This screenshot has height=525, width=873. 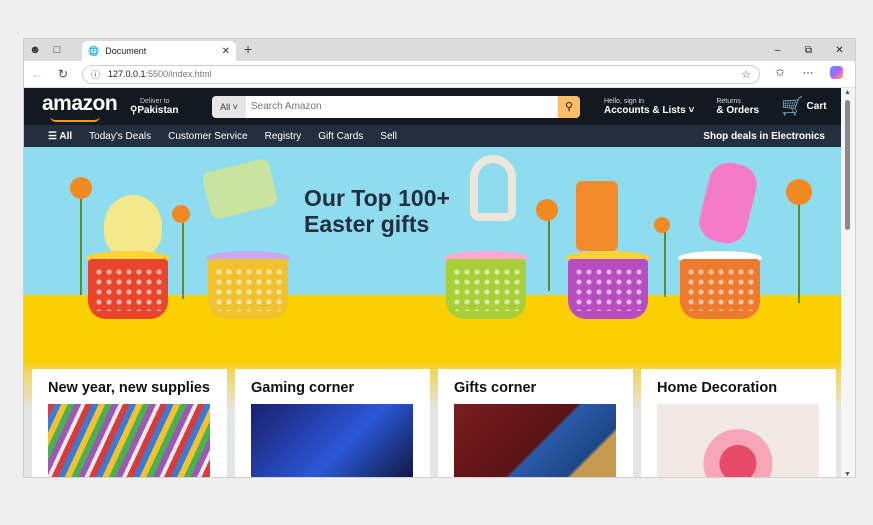 I want to click on tumbler-image, so click(x=597, y=216).